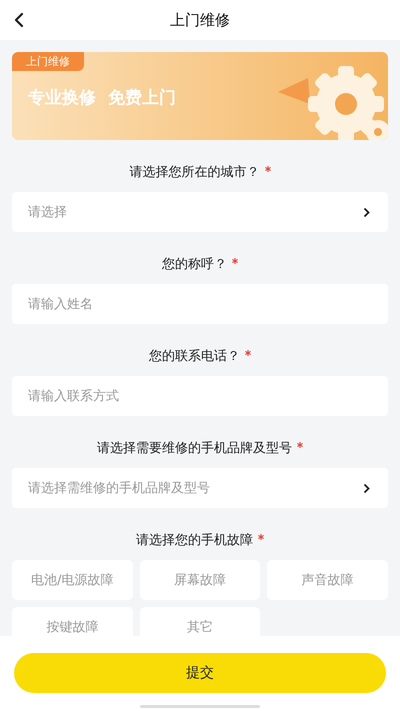 The height and width of the screenshot is (711, 400). I want to click on question-label: 您的称呼？, so click(200, 265).